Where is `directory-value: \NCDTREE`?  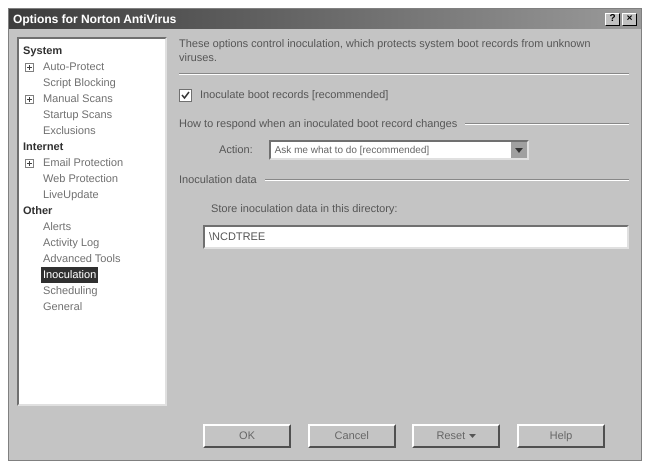
directory-value: \NCDTREE is located at coordinates (237, 237).